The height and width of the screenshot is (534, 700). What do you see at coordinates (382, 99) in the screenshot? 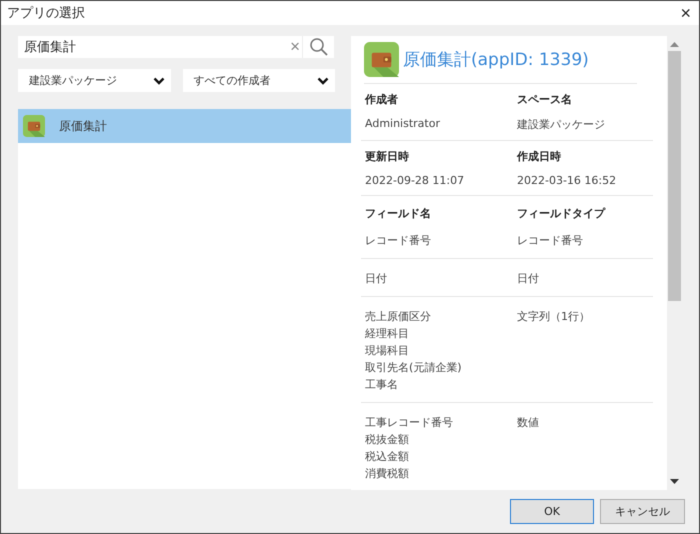
I see `field-label: 作成者` at bounding box center [382, 99].